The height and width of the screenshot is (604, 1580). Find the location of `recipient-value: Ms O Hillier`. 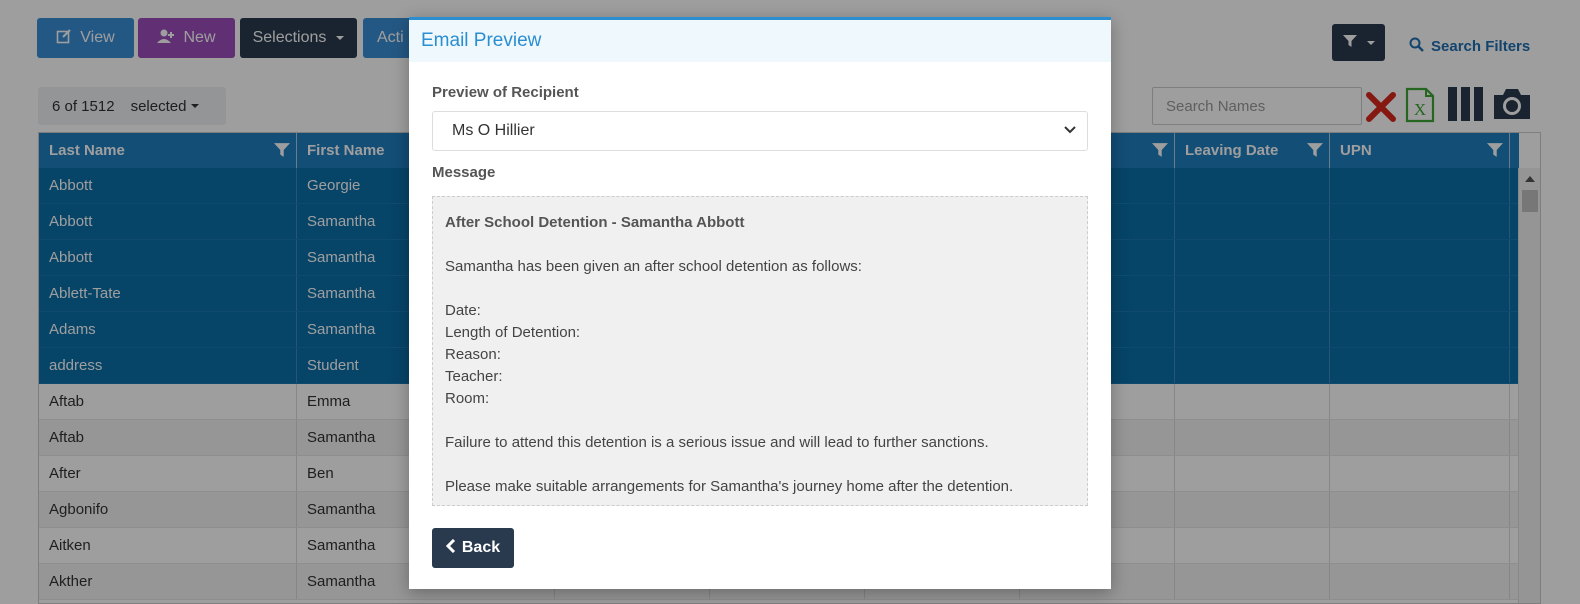

recipient-value: Ms O Hillier is located at coordinates (493, 130).